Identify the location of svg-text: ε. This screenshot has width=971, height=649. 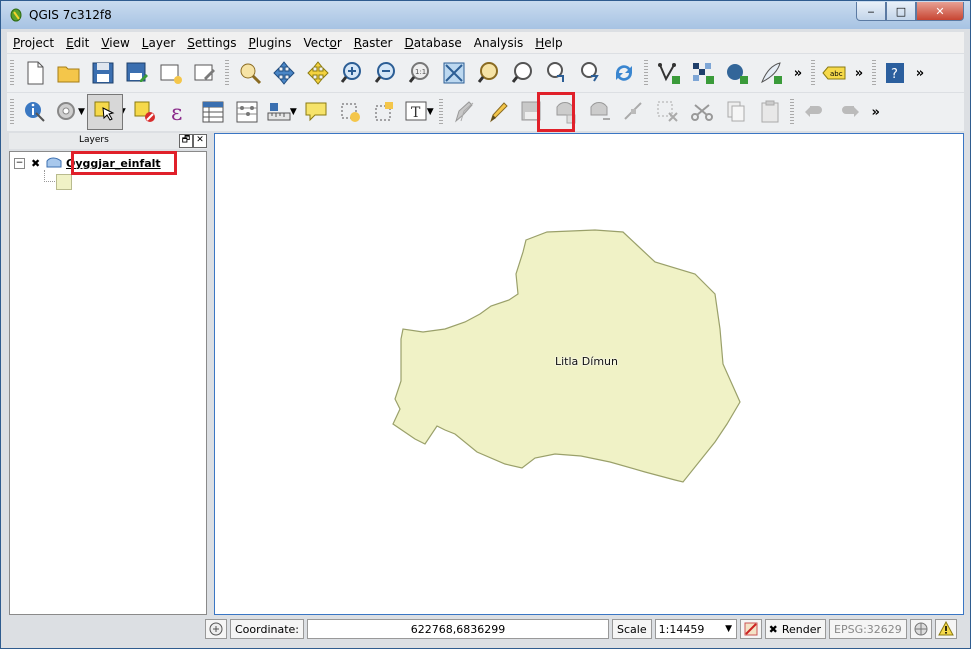
(176, 113).